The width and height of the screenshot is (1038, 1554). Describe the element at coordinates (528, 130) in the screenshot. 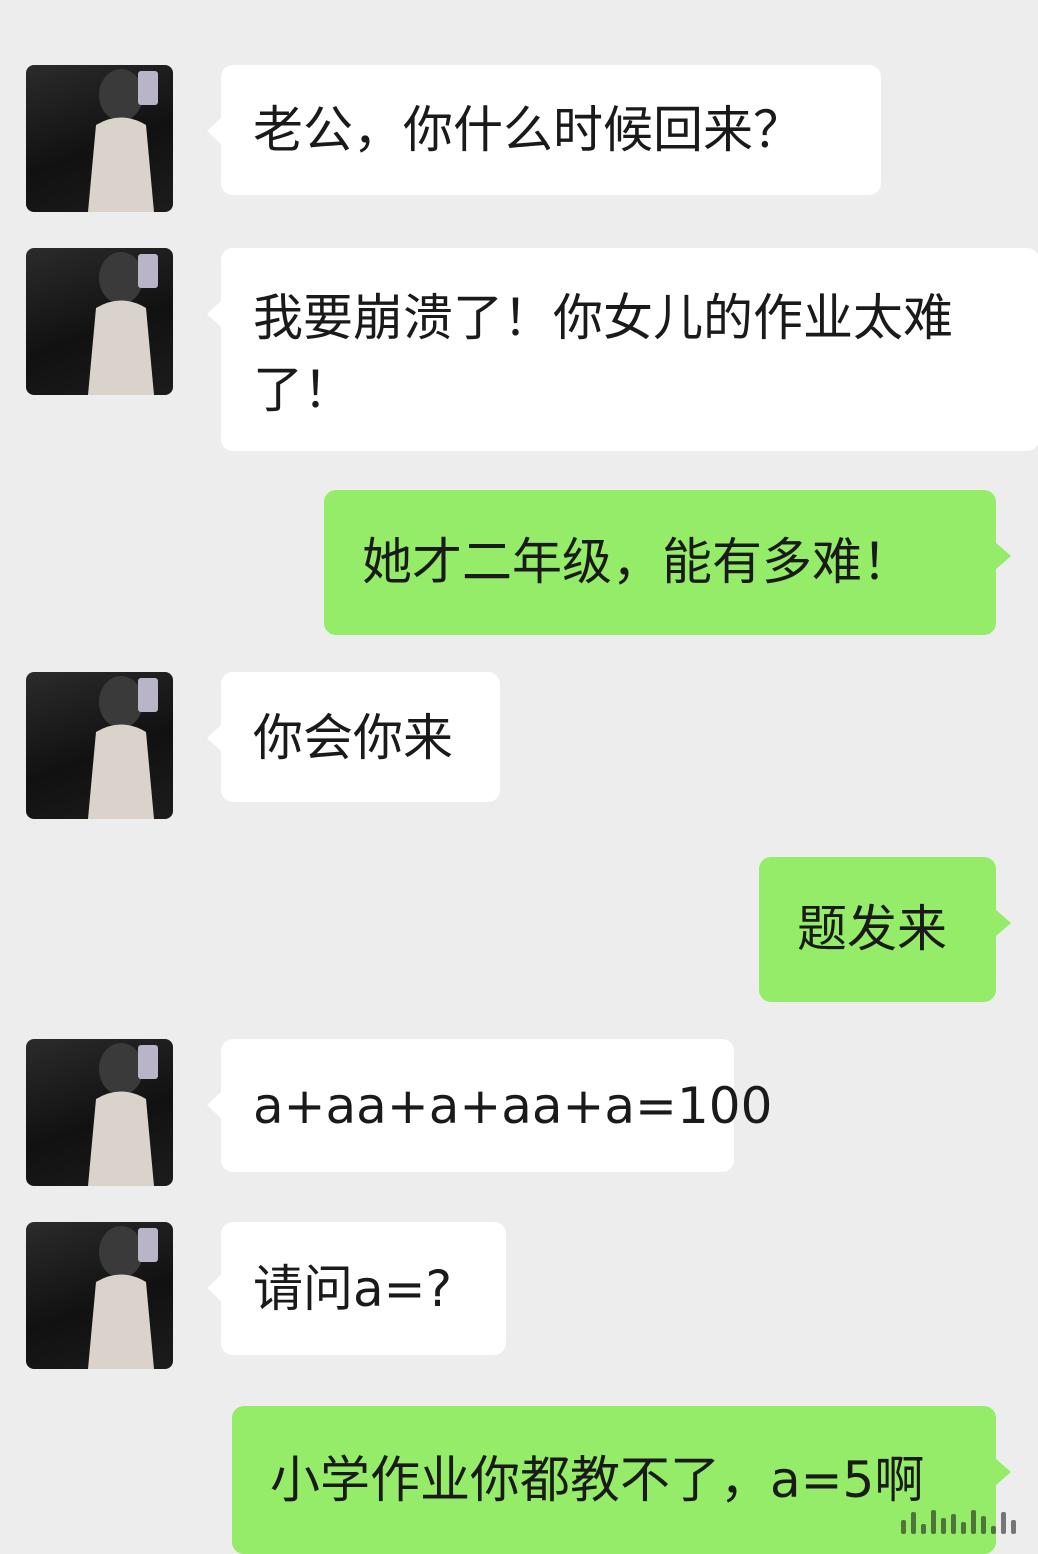

I see `message-text: 老公，你什么时候回来？` at that location.